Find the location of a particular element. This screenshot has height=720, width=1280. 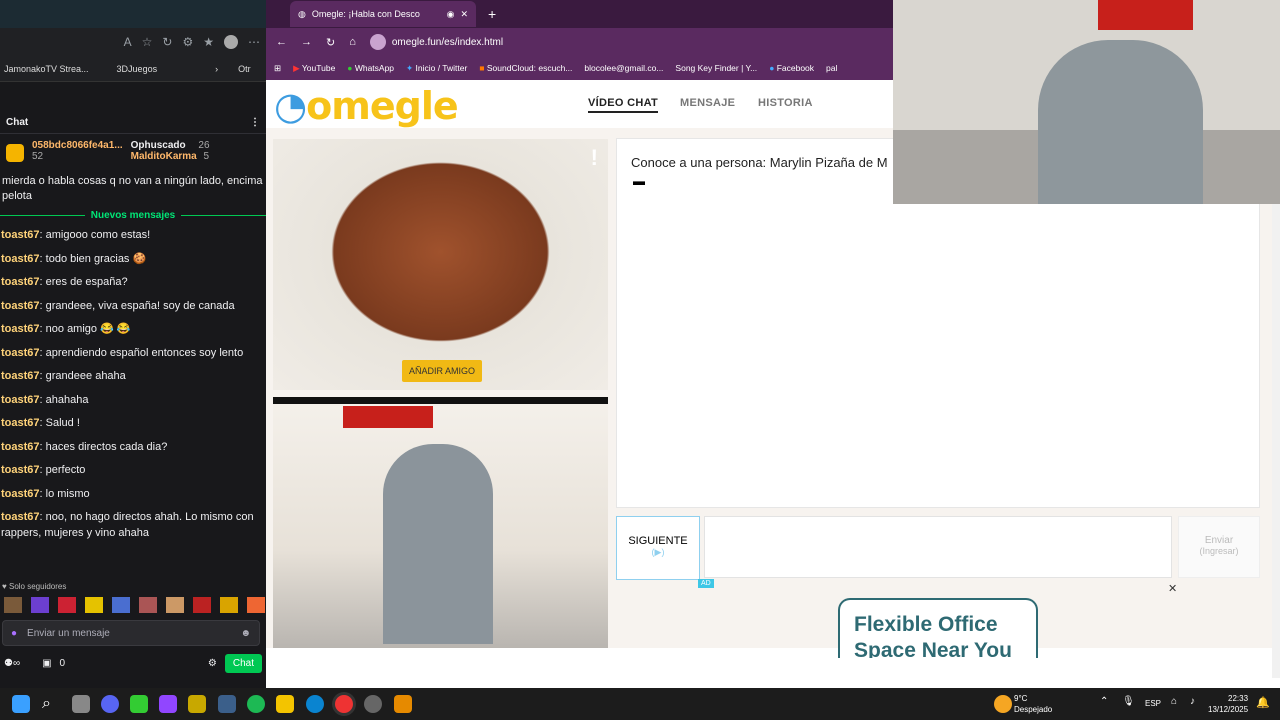

bookmark-twitter: ✦ Inicio / Twitter is located at coordinates (436, 68).